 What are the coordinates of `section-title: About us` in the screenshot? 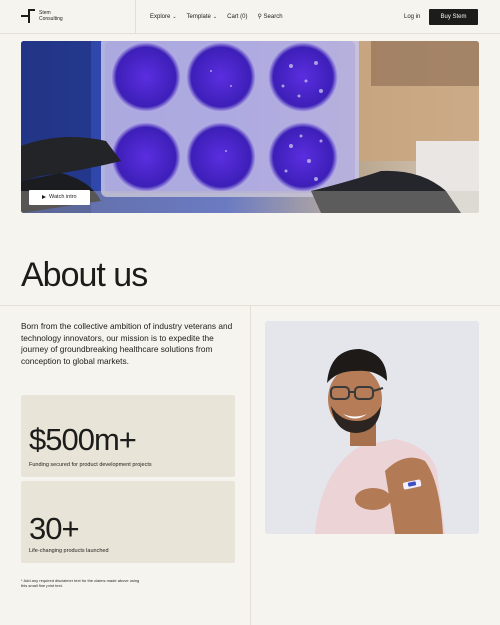 It's located at (84, 275).